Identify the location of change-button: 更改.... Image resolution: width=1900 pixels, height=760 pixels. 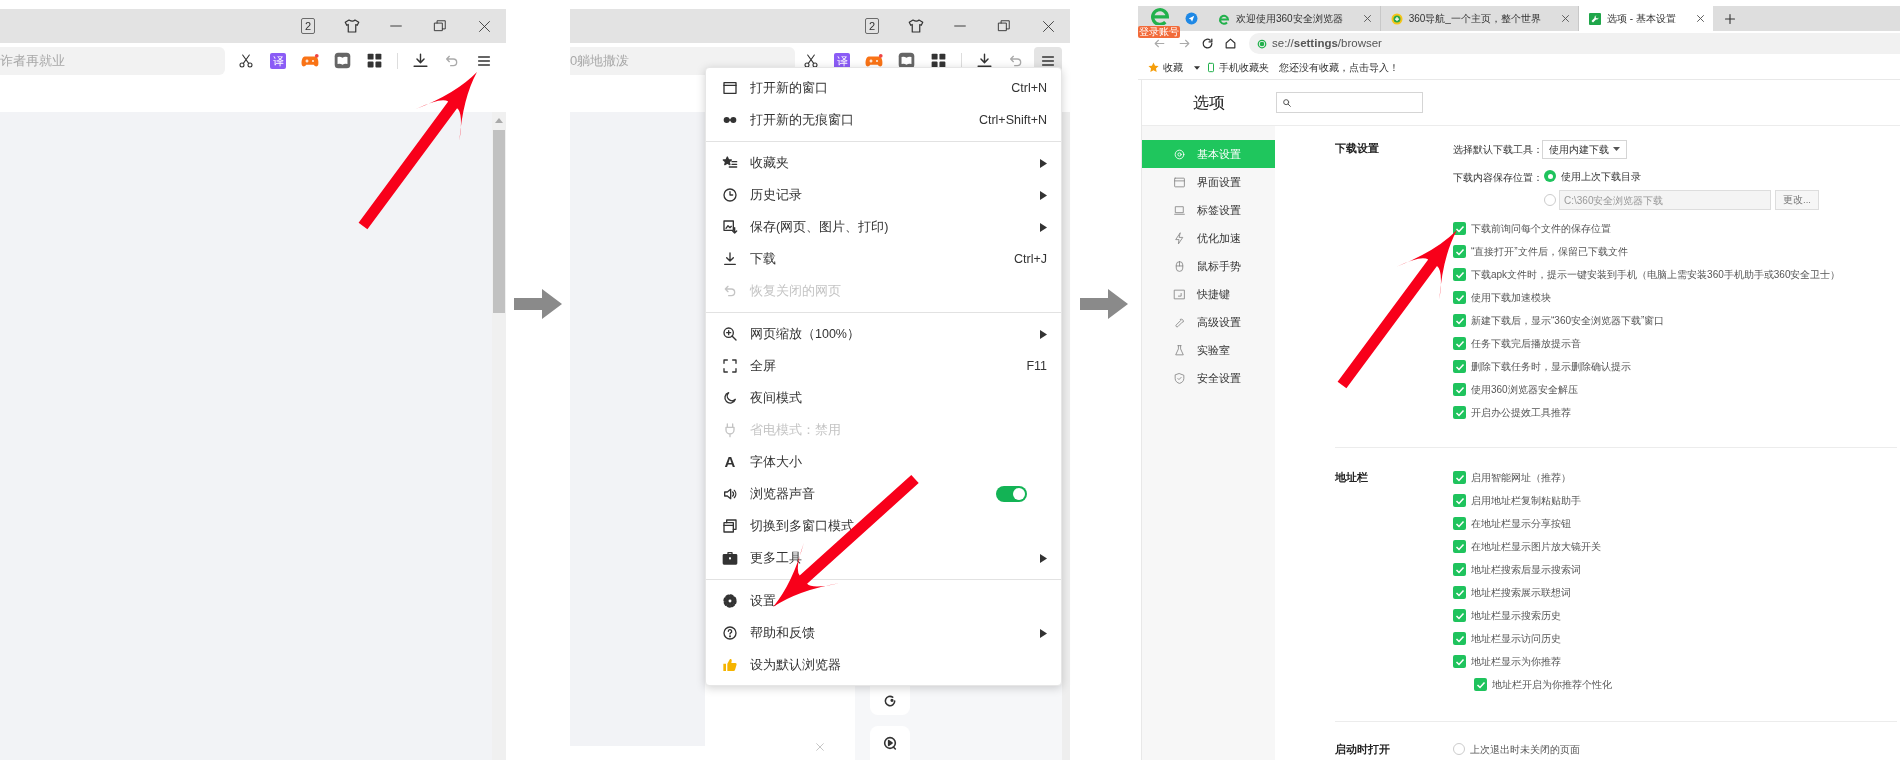
(1797, 200).